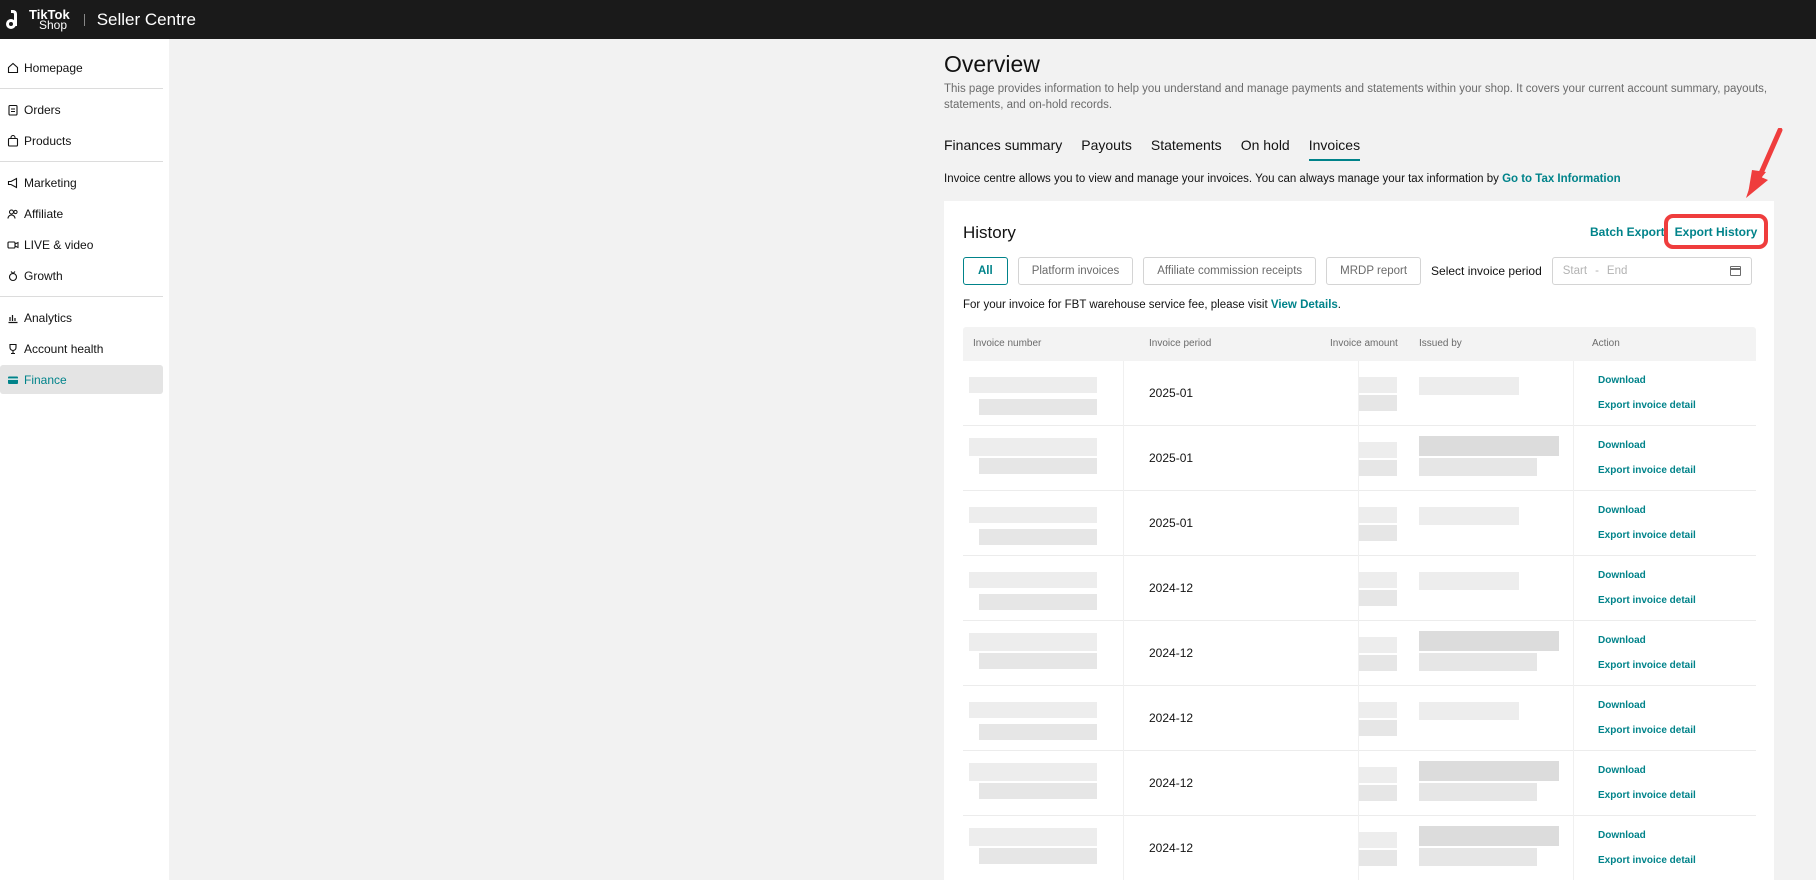 Image resolution: width=1816 pixels, height=880 pixels. I want to click on video-icon, so click(12, 244).